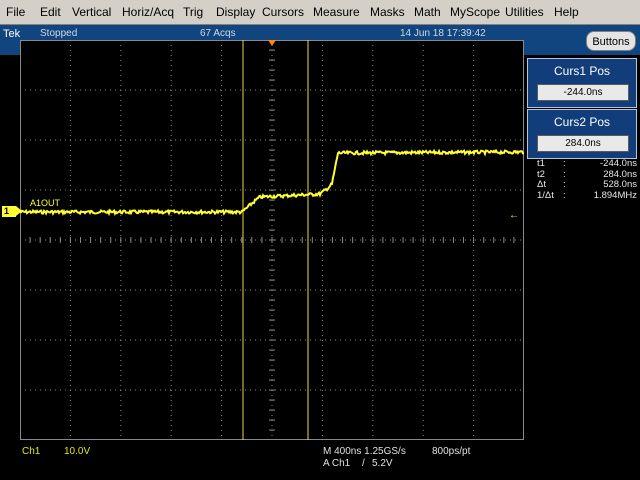 This screenshot has height=480, width=640. I want to click on buttons-button: Buttons, so click(611, 41).